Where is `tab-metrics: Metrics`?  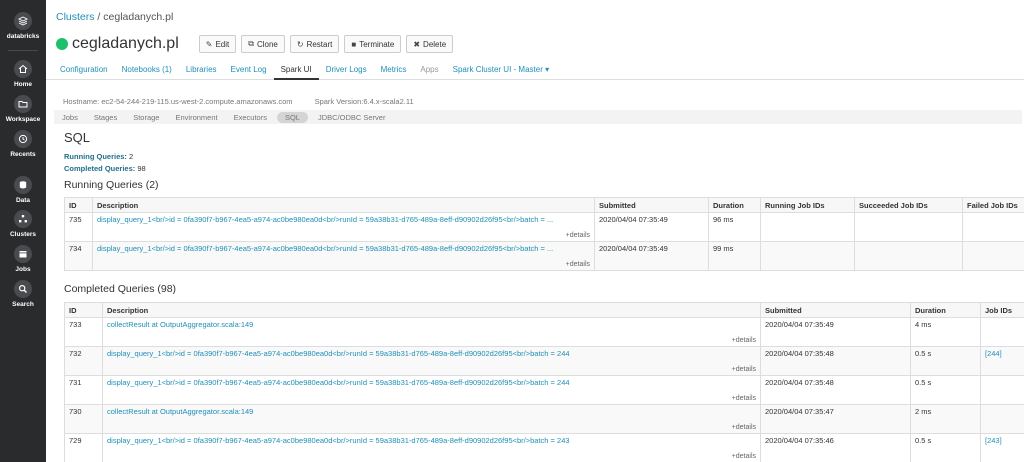
tab-metrics: Metrics is located at coordinates (394, 70).